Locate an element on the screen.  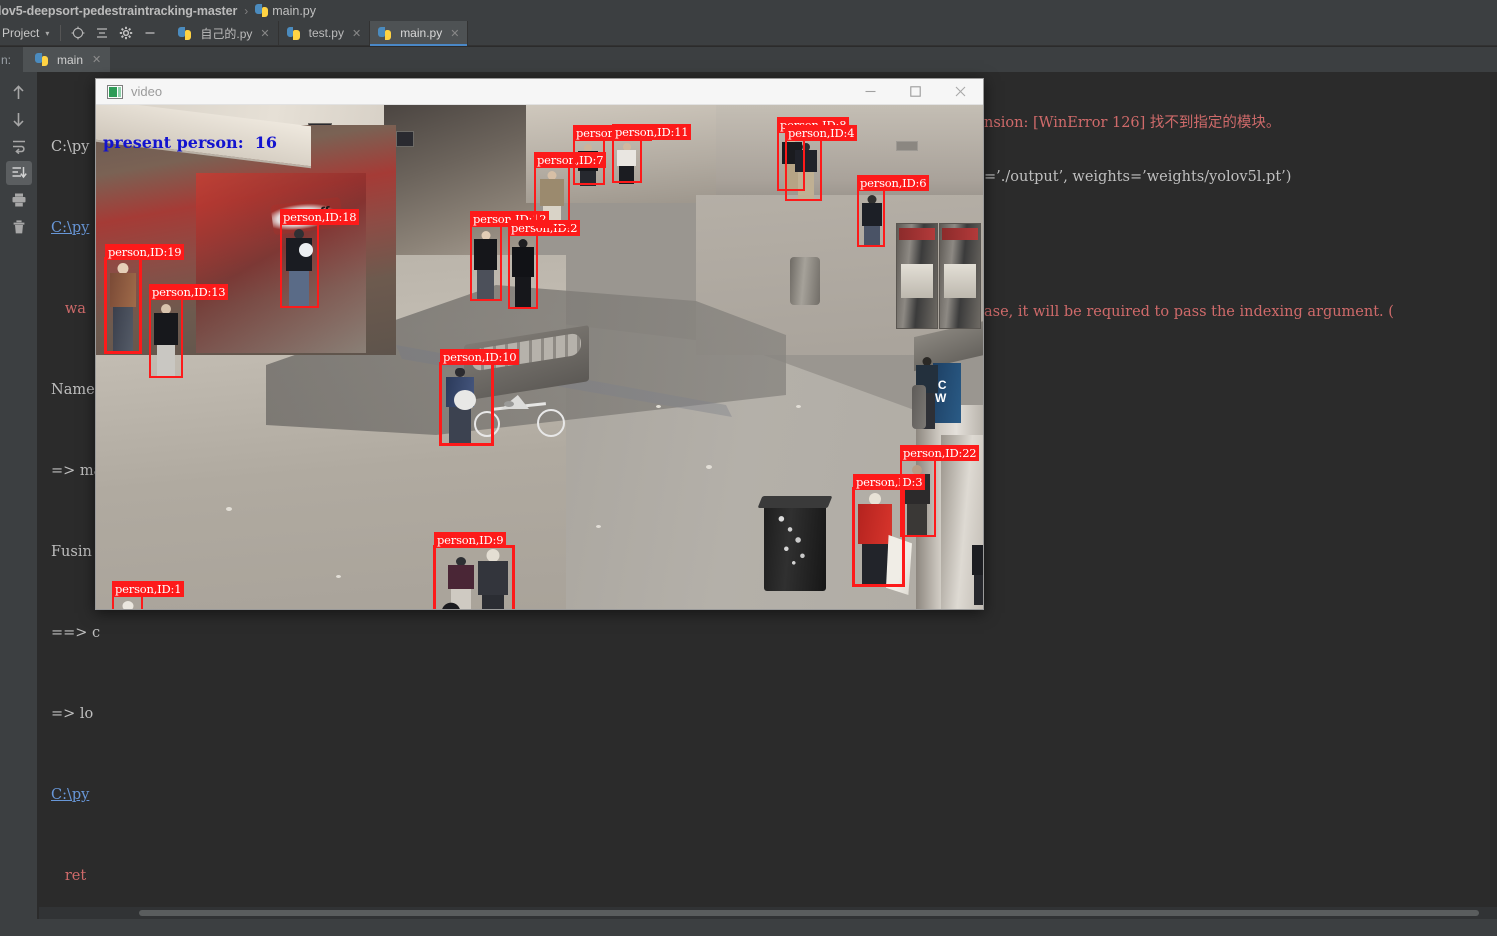
video-window-title: video is located at coordinates (147, 91).